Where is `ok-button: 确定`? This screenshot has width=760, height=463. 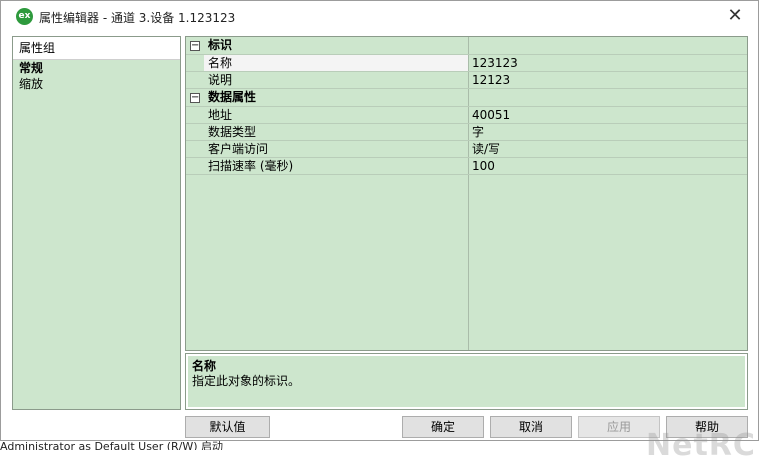
ok-button: 确定 is located at coordinates (443, 427).